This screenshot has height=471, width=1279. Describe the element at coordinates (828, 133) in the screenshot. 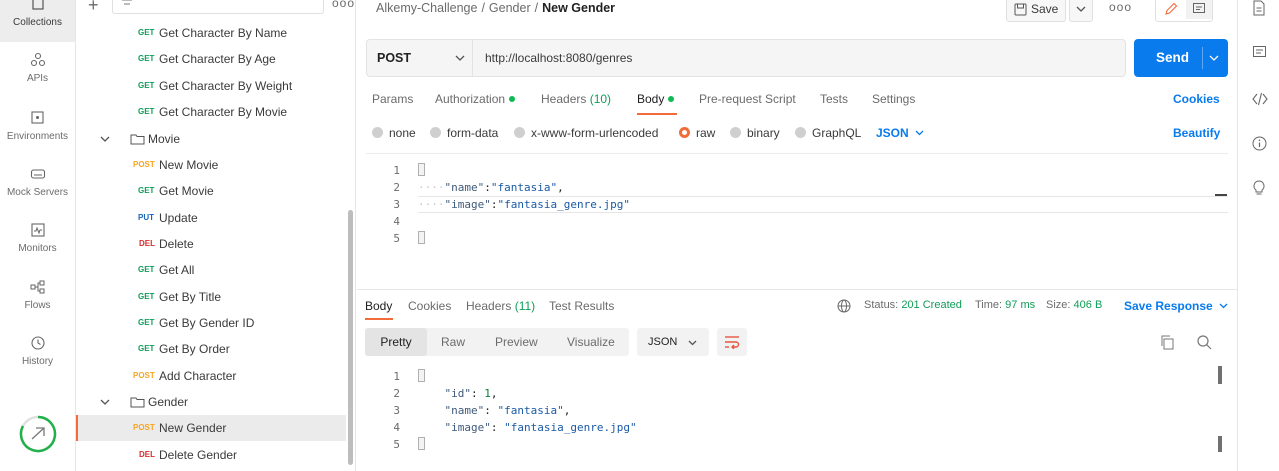

I see `radio-graphql: GraphQL` at that location.